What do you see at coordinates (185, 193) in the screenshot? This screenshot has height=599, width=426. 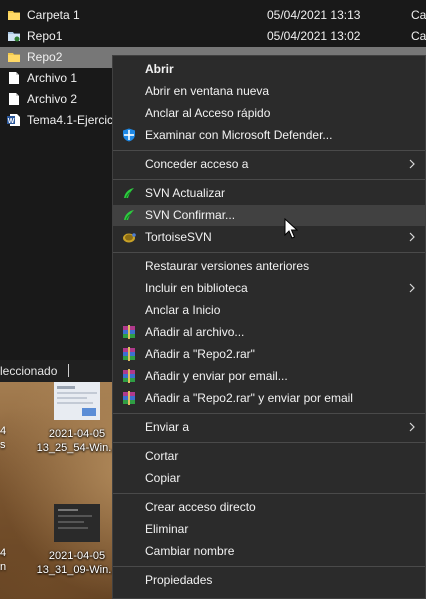 I see `menu-item-label: SVN Actualizar` at bounding box center [185, 193].